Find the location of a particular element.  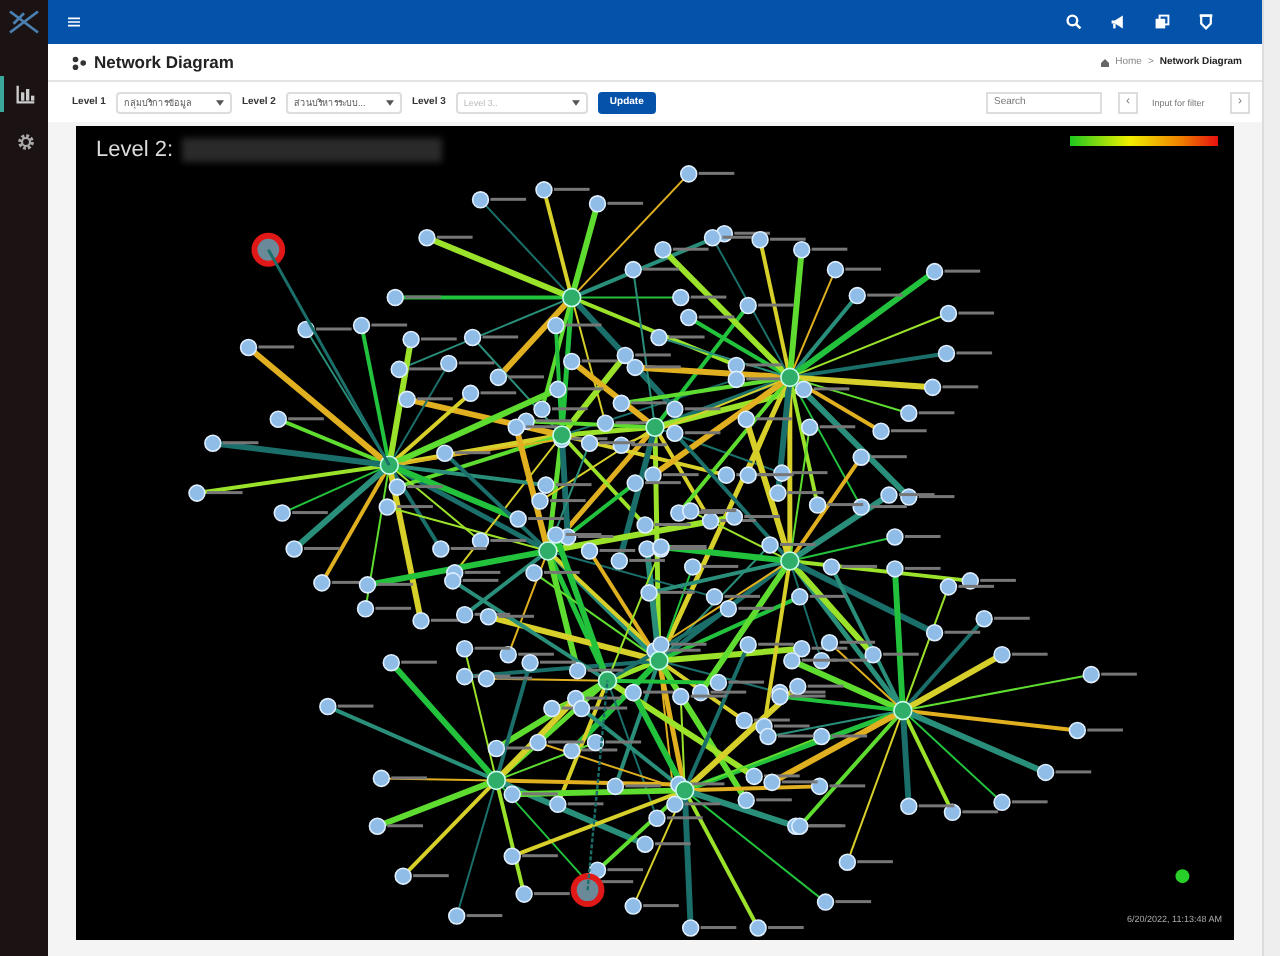

diagram-title: Level 2: is located at coordinates (135, 150).